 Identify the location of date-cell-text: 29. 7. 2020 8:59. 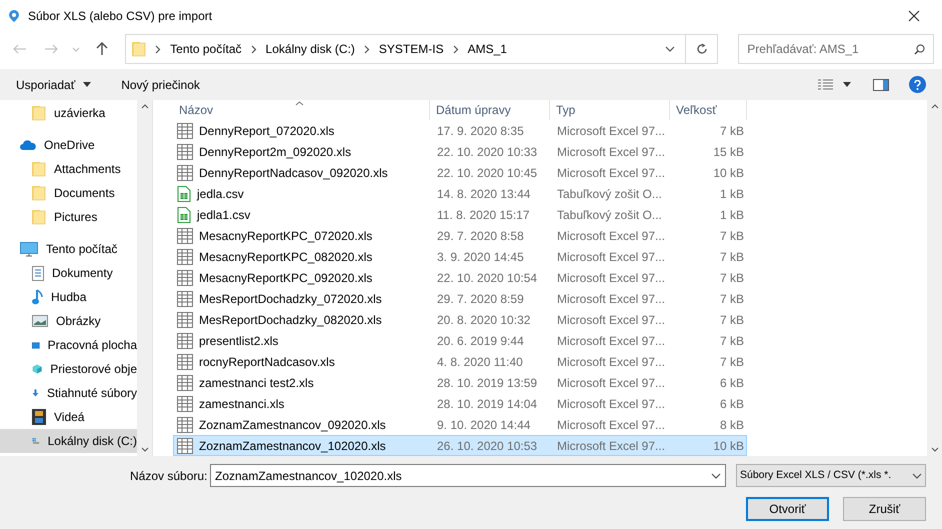
(480, 299).